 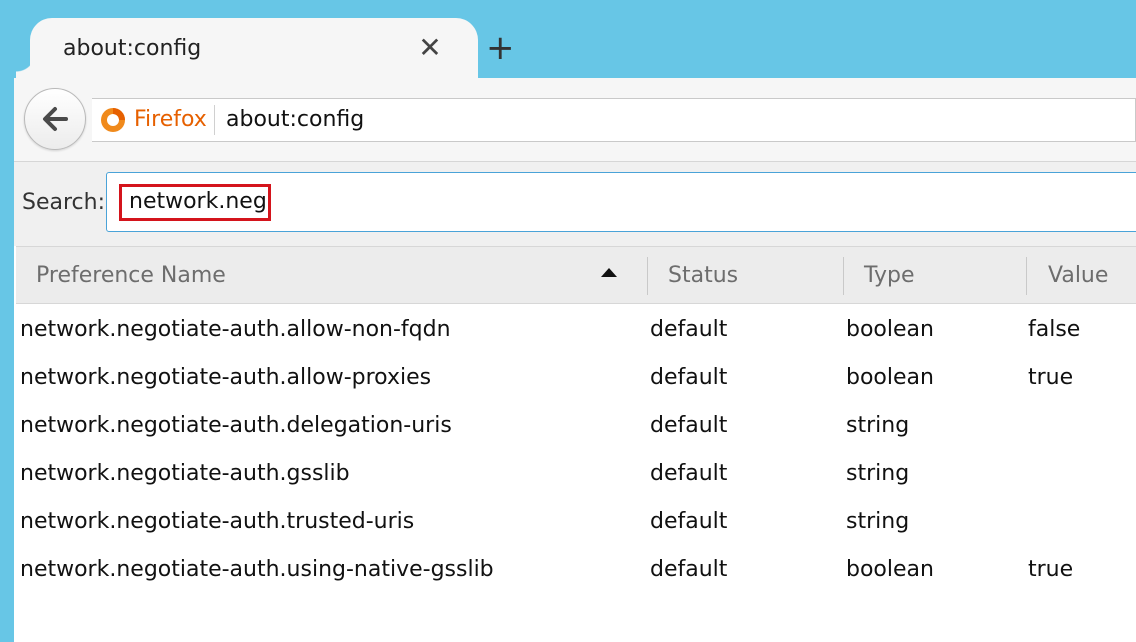 What do you see at coordinates (63, 202) in the screenshot?
I see `search-label: Search:` at bounding box center [63, 202].